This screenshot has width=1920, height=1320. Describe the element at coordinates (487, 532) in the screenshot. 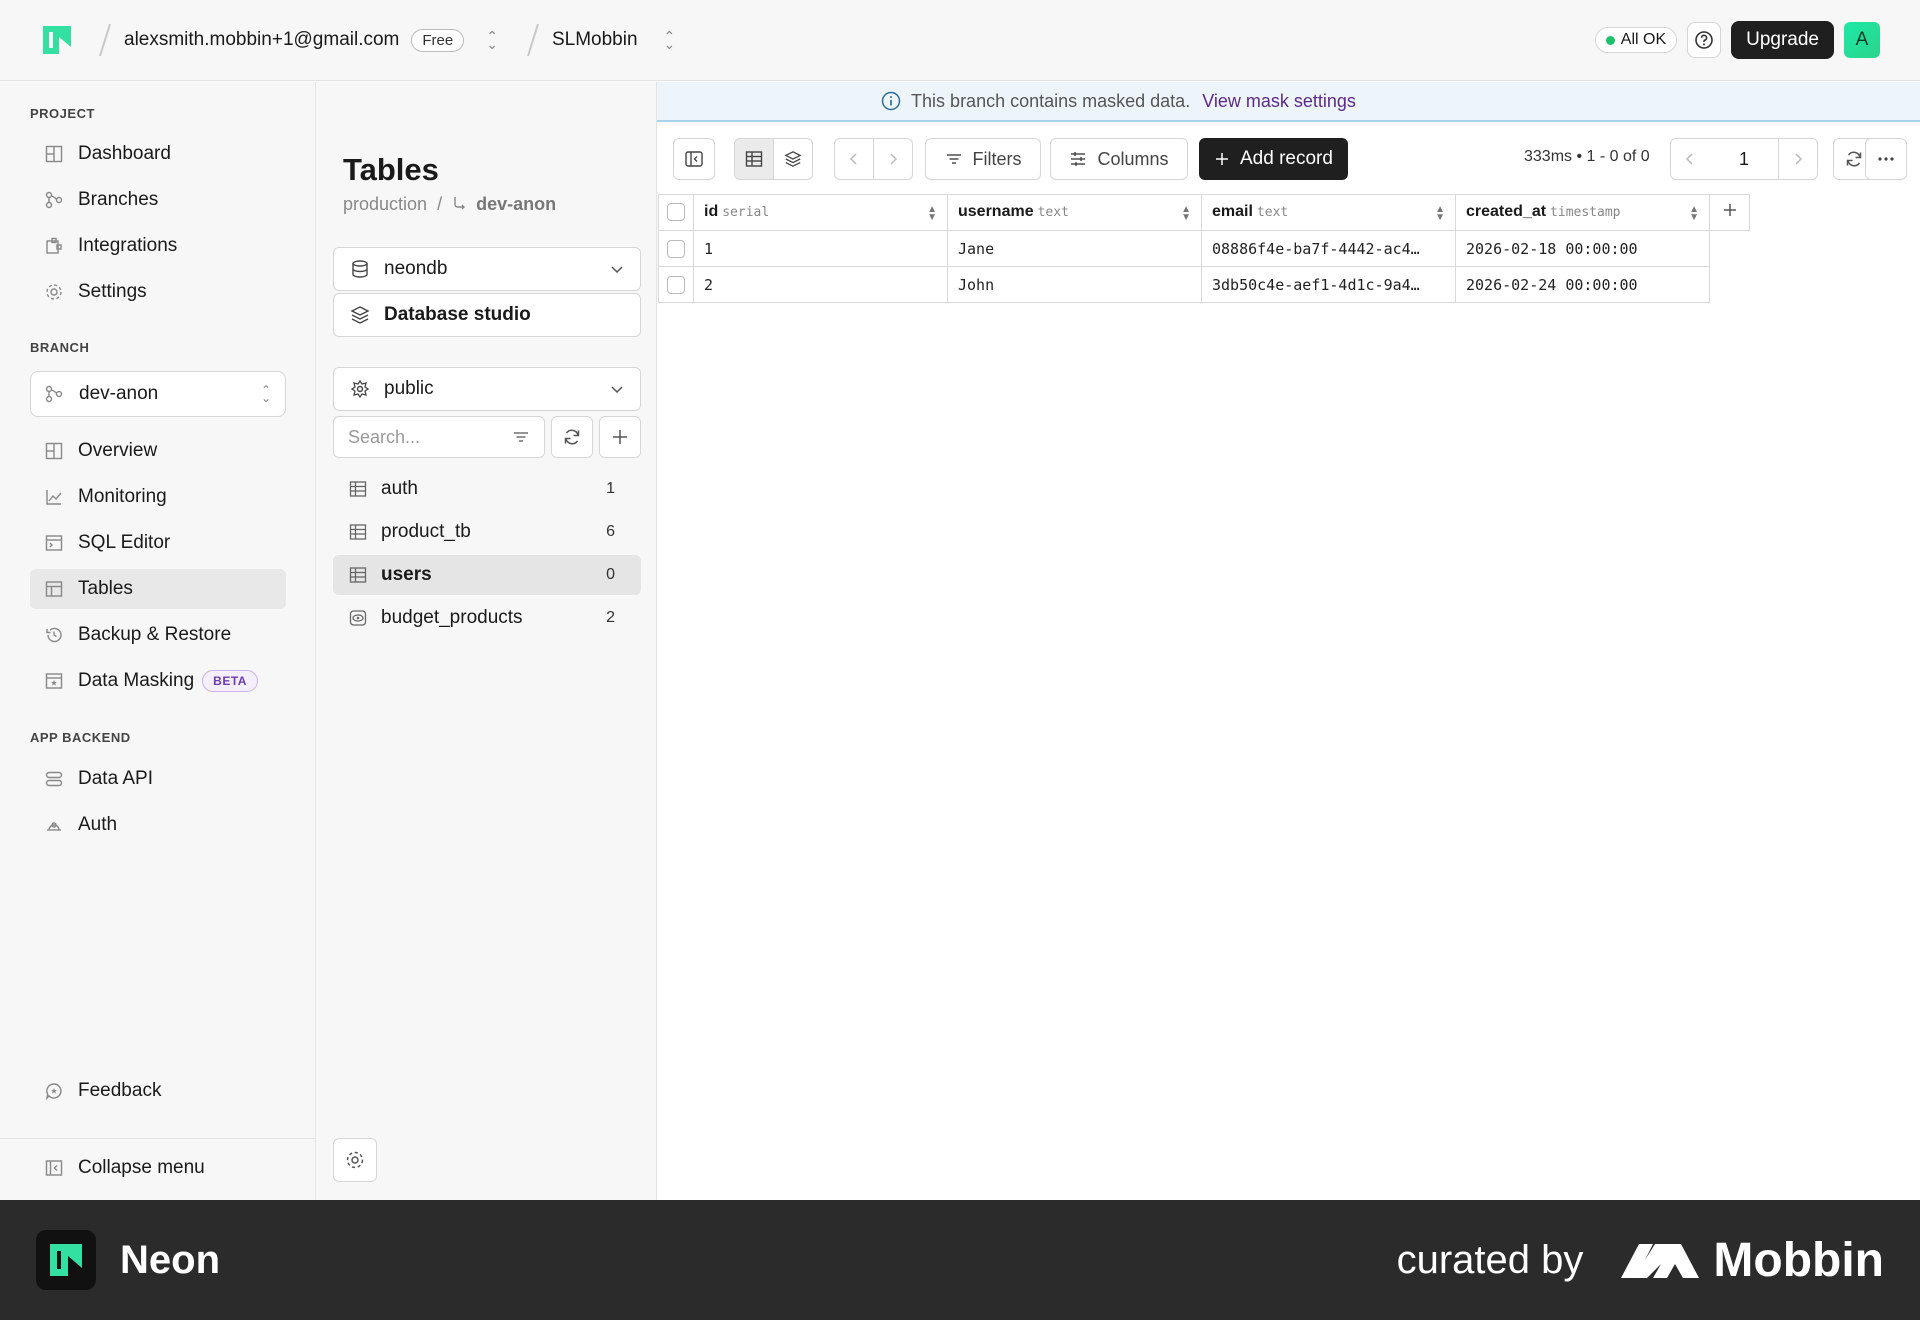

I see `table-list-item-product-tb: product_tb 6` at that location.